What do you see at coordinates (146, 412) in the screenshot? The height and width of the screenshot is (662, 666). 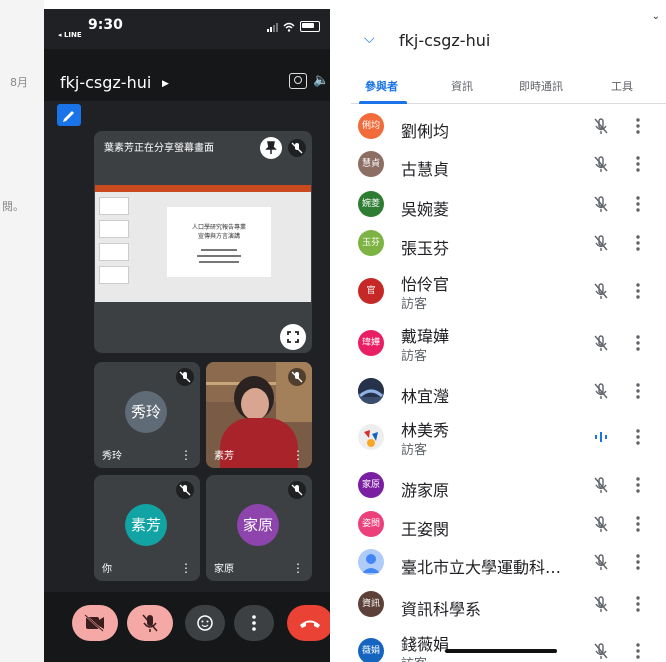 I see `avatar: 秀玲` at bounding box center [146, 412].